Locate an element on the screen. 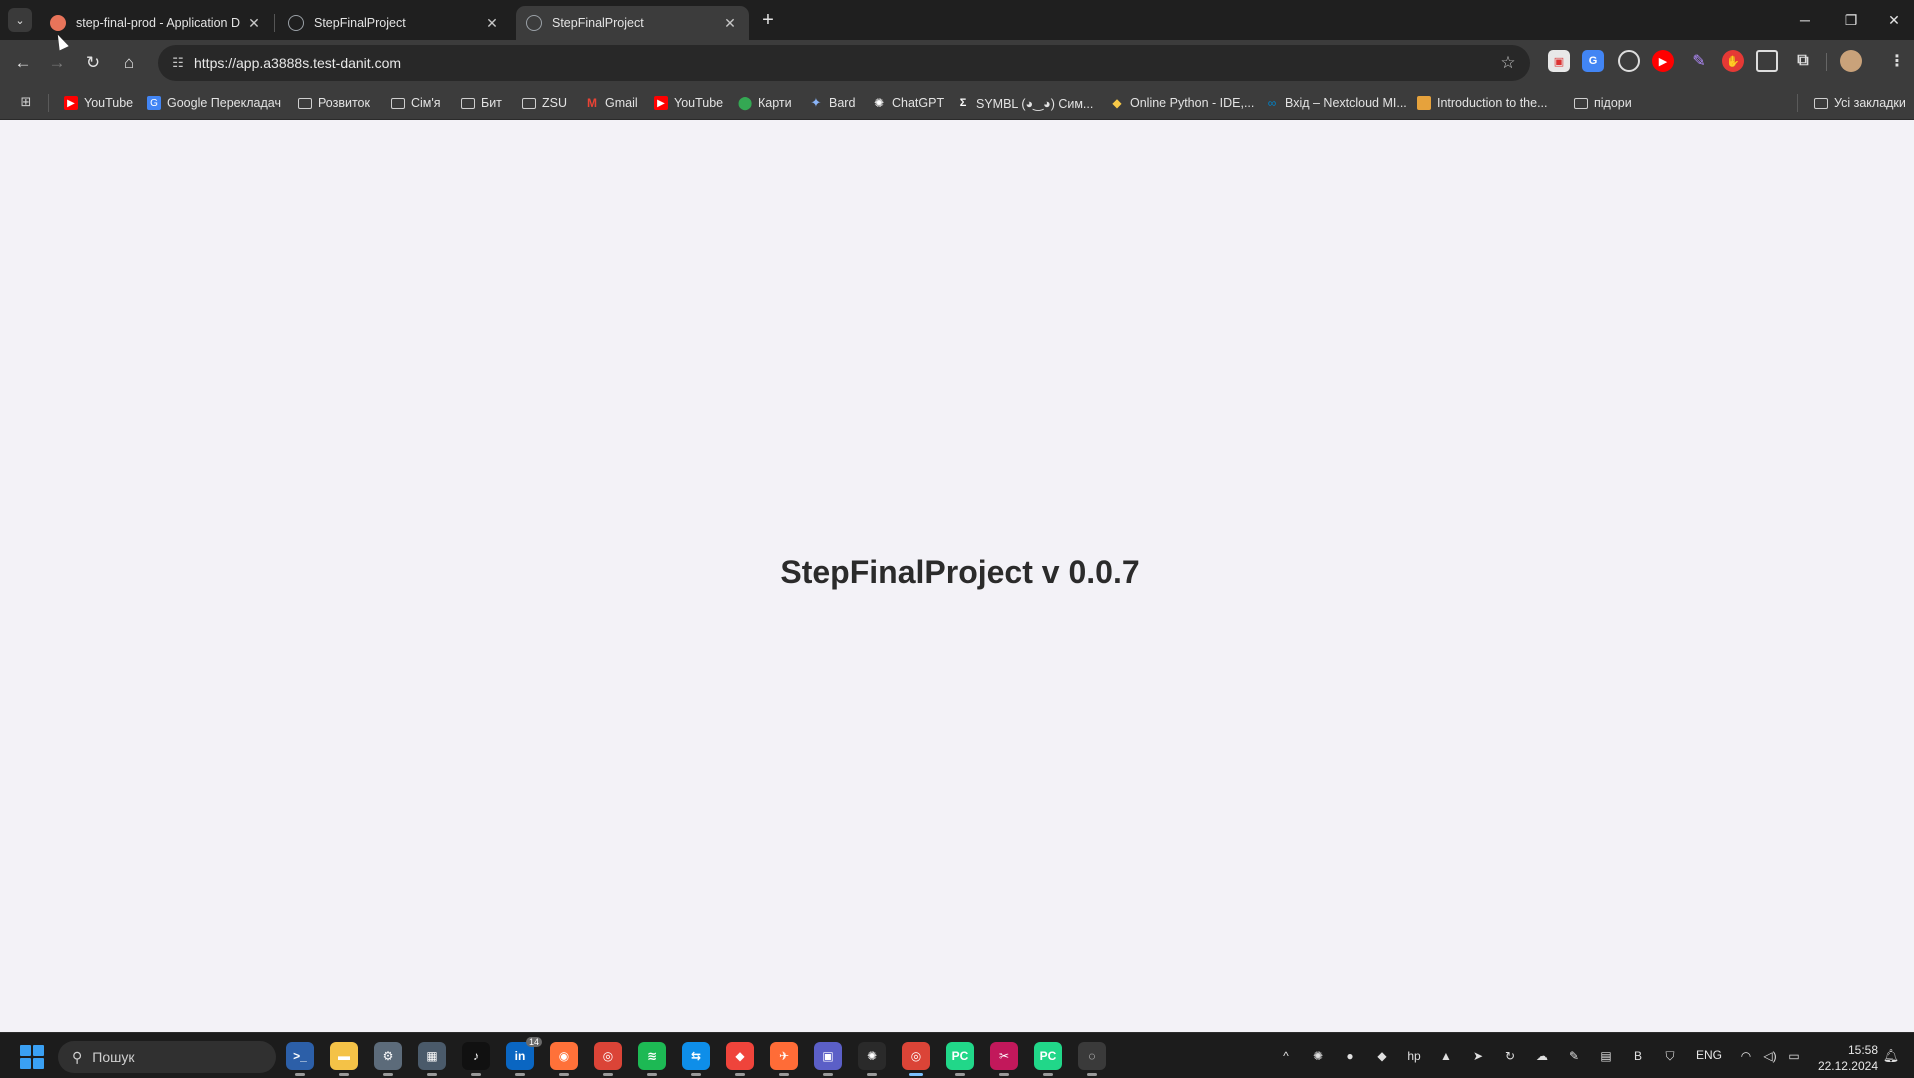  ext-youtube-downloader-icon: ▣ is located at coordinates (1559, 61).